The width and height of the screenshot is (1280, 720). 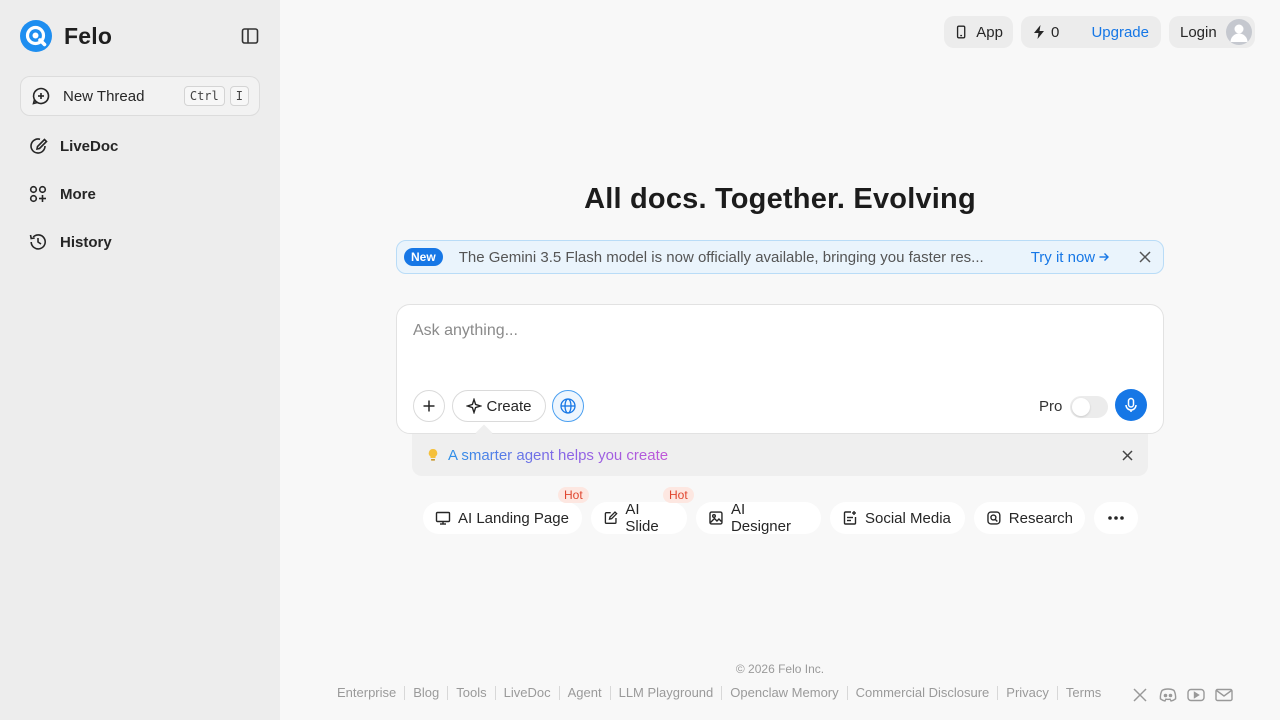 I want to click on app-download-button: App, so click(x=978, y=32).